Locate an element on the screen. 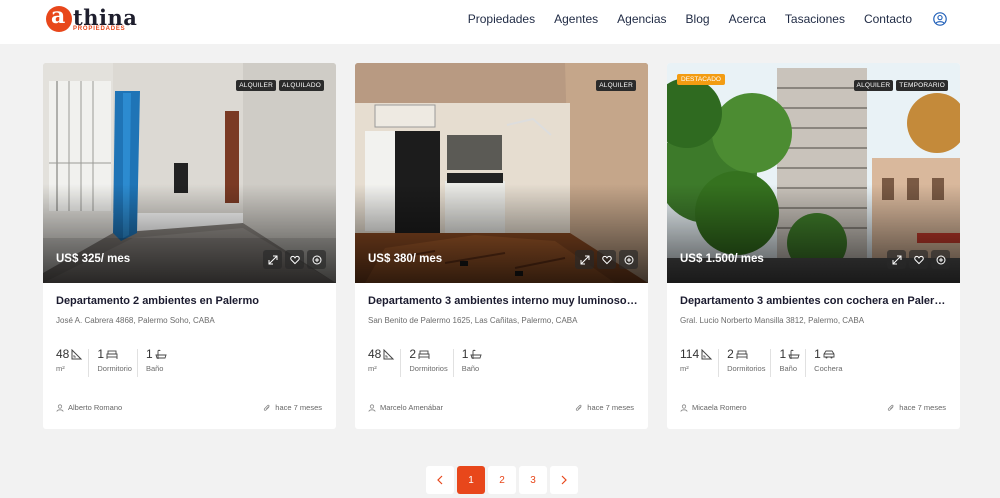  feature-label: Cochera is located at coordinates (828, 368).